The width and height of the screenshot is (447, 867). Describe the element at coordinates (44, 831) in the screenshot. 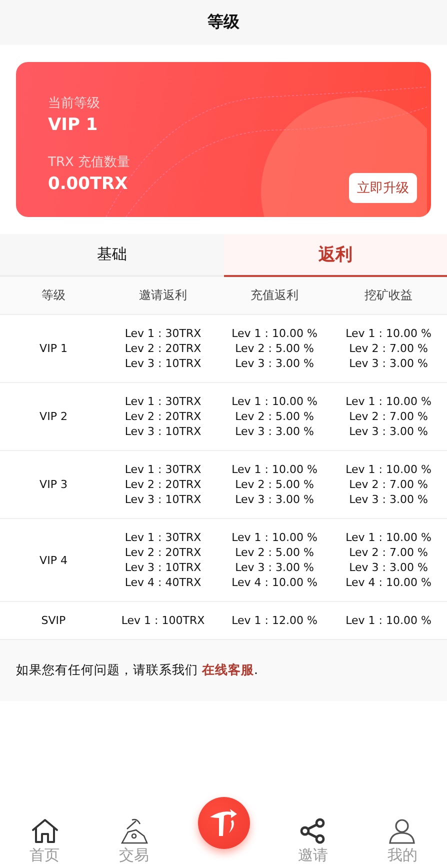

I see `home-icon` at that location.